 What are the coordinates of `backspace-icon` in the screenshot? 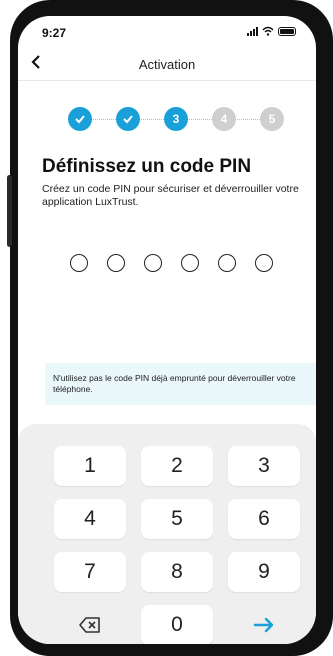 It's located at (89, 625).